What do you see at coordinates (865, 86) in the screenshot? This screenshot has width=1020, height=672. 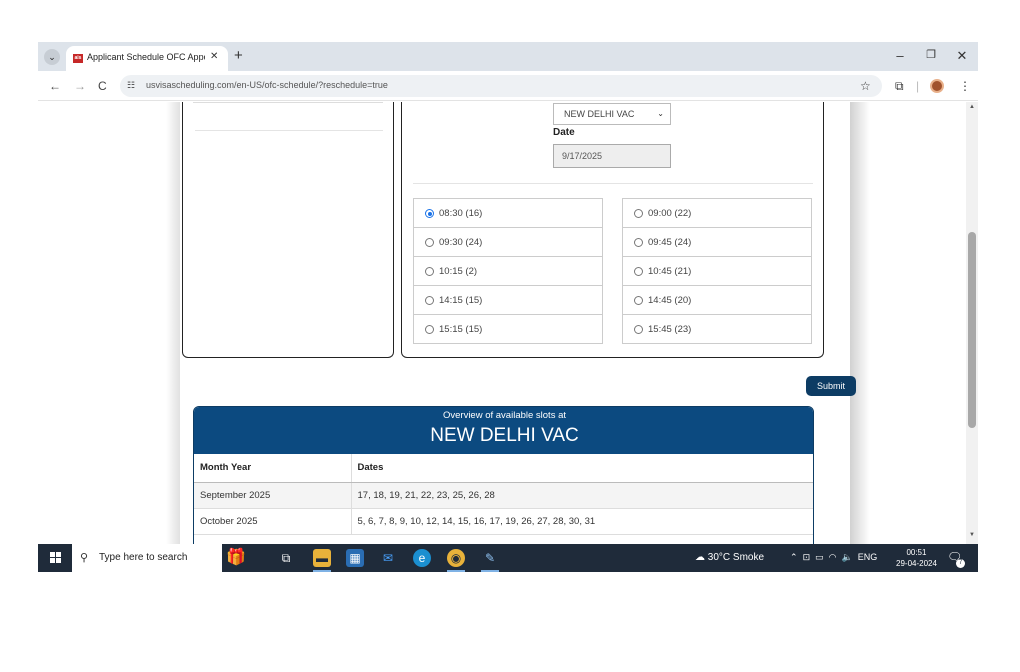 I see `bookmark-star-icon: ☆` at bounding box center [865, 86].